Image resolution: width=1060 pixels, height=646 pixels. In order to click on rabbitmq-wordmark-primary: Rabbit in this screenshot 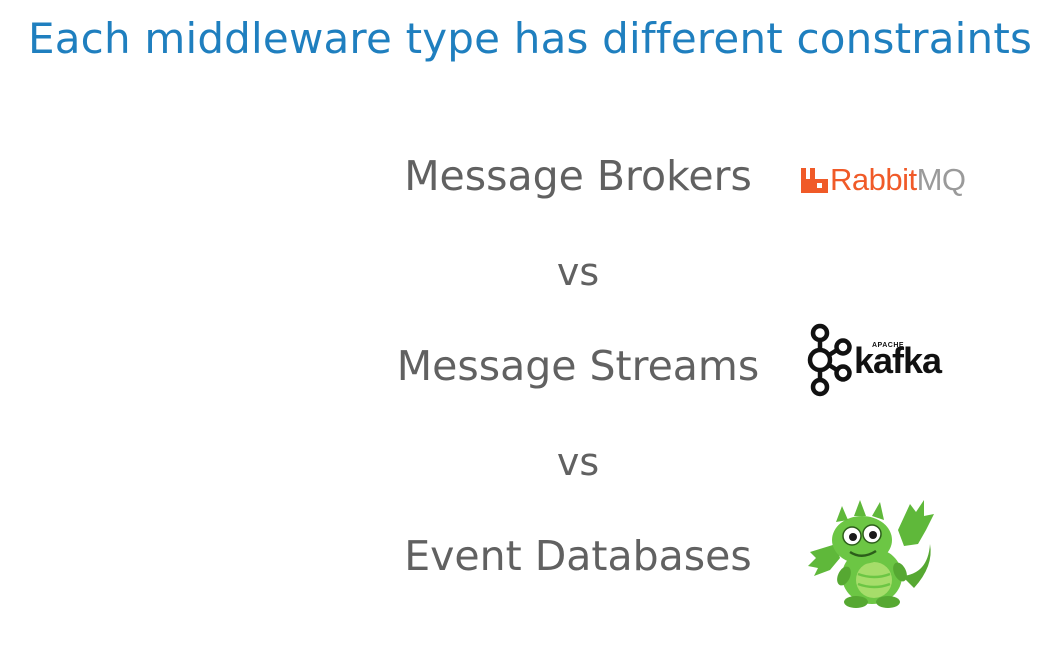, I will do `click(873, 179)`.